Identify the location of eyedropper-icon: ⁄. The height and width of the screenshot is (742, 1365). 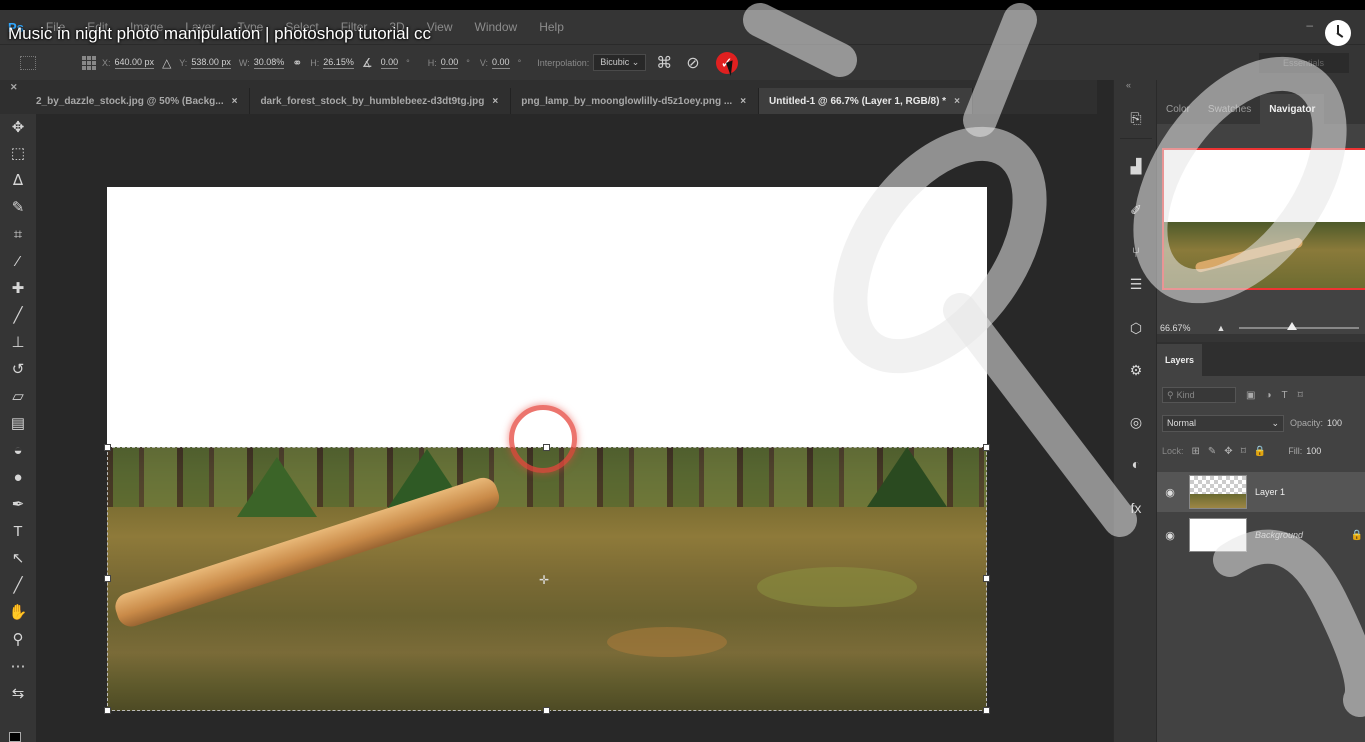
(18, 261).